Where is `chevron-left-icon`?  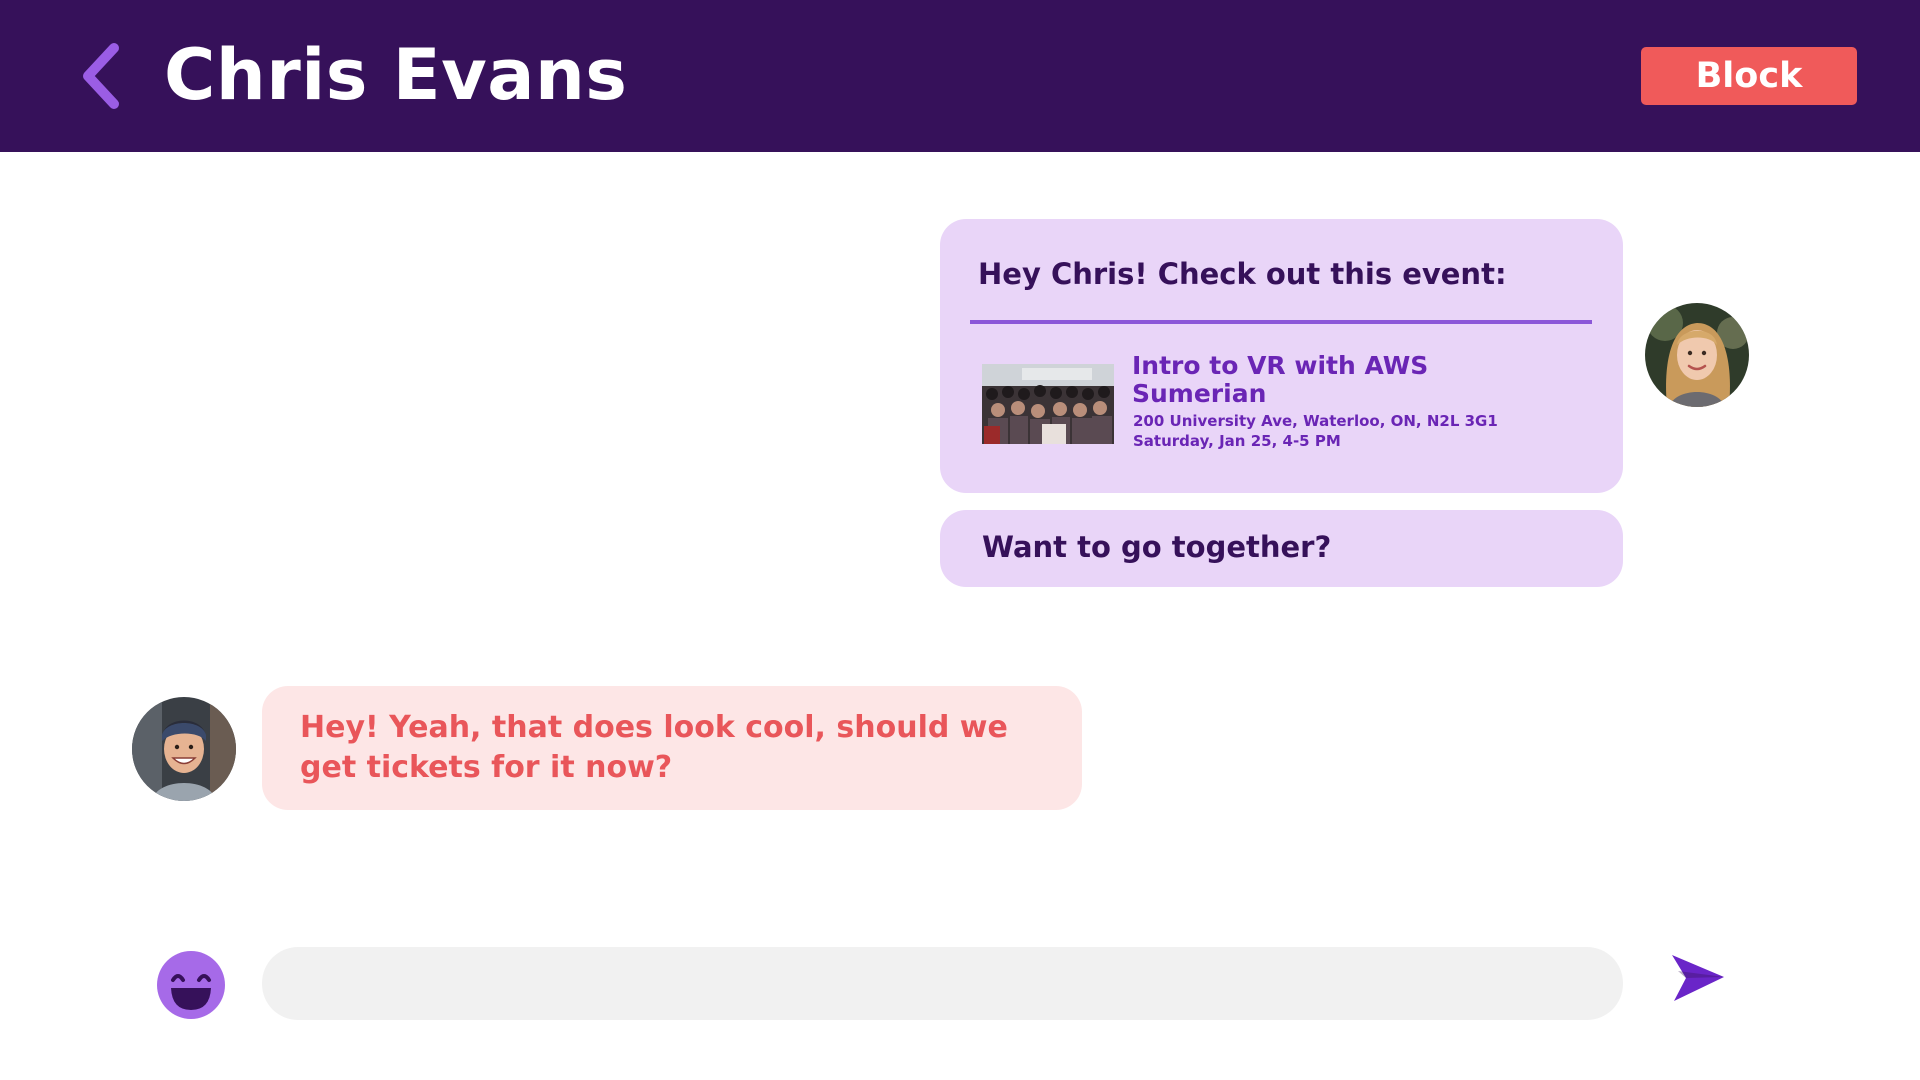
chevron-left-icon is located at coordinates (101, 76).